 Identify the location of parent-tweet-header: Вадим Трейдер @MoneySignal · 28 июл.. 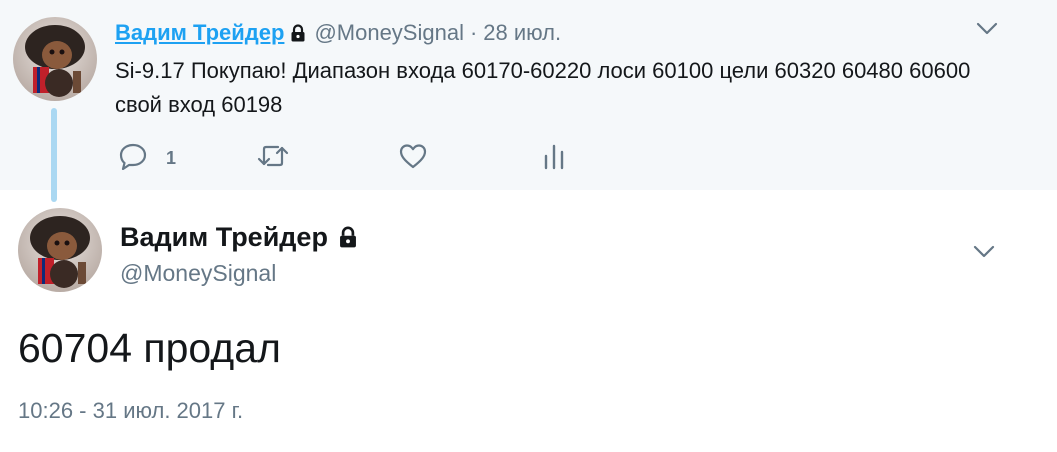
(338, 33).